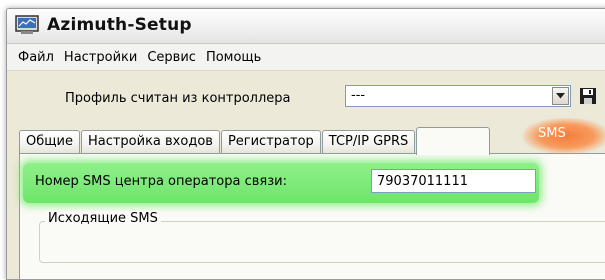 The image size is (605, 280). What do you see at coordinates (453, 141) in the screenshot?
I see `tab-sms` at bounding box center [453, 141].